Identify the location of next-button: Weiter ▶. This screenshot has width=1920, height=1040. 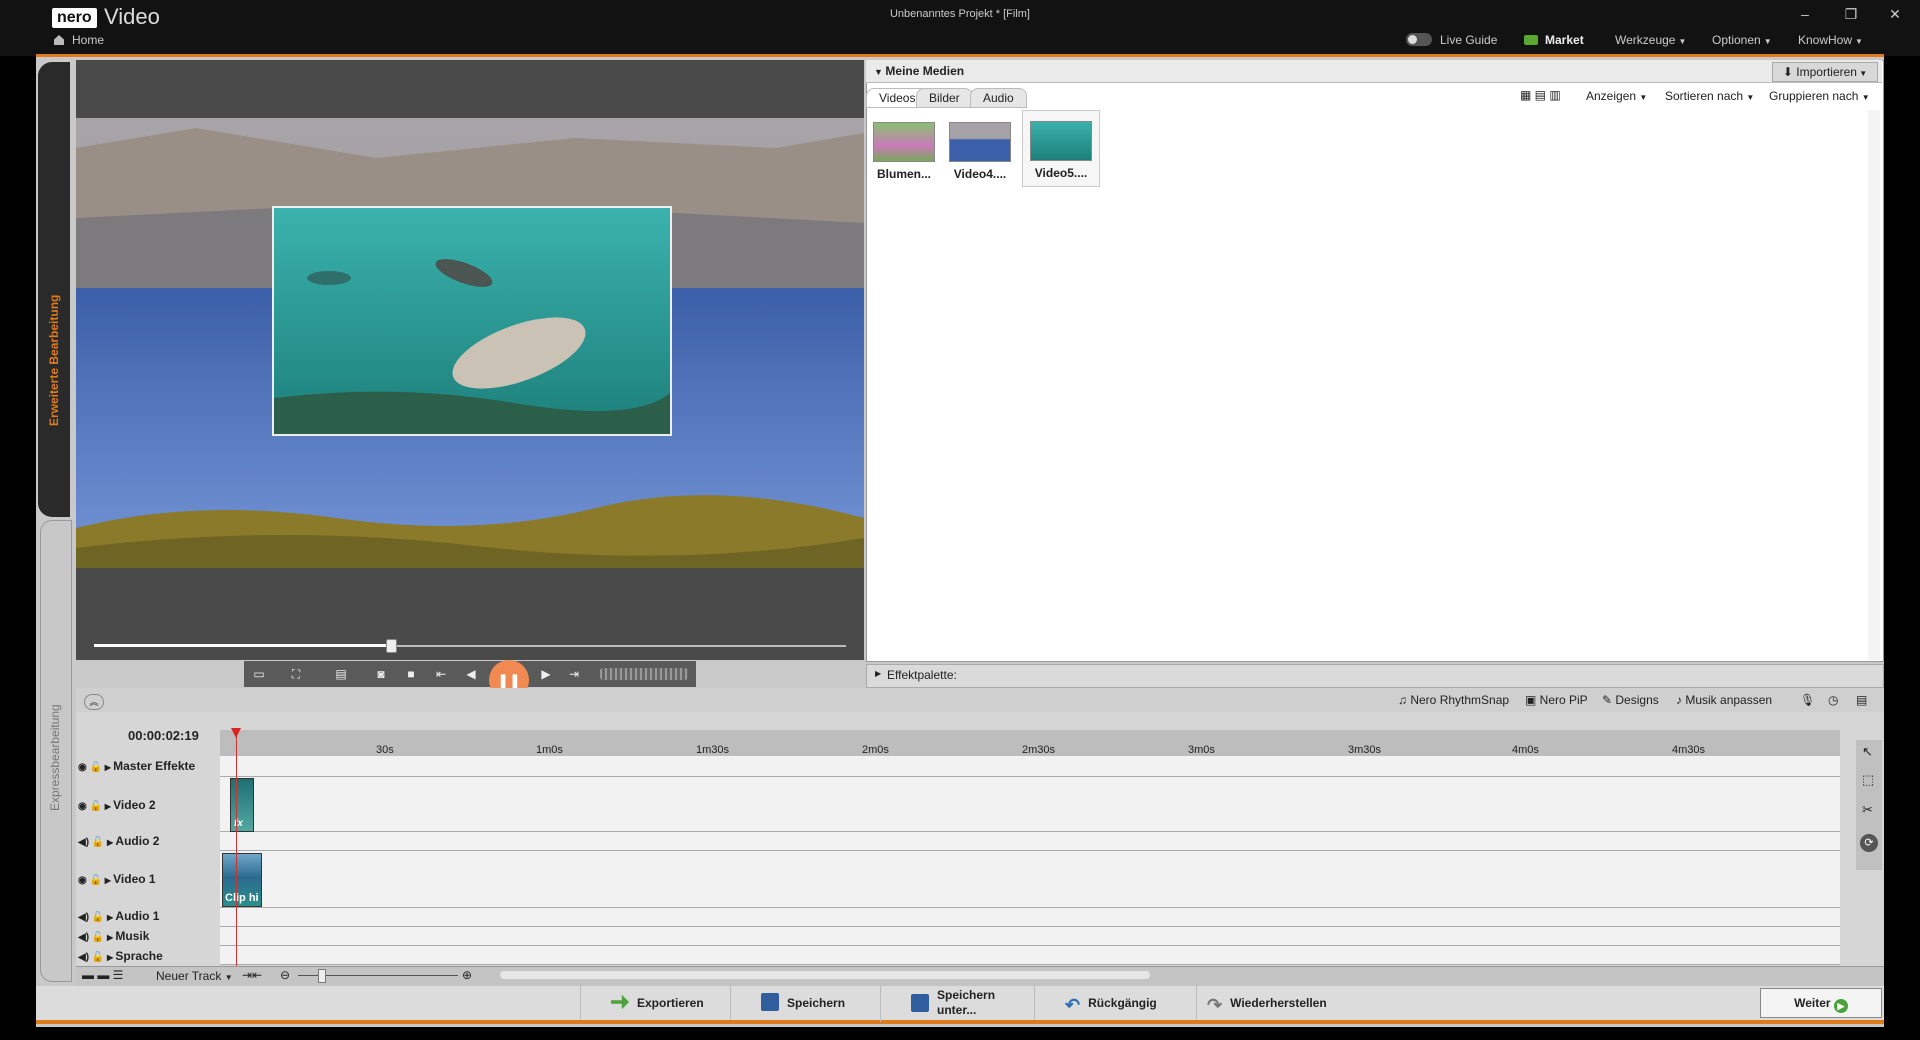
(1821, 1003).